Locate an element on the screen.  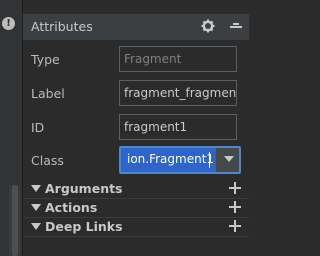
add-argument-icon is located at coordinates (235, 188).